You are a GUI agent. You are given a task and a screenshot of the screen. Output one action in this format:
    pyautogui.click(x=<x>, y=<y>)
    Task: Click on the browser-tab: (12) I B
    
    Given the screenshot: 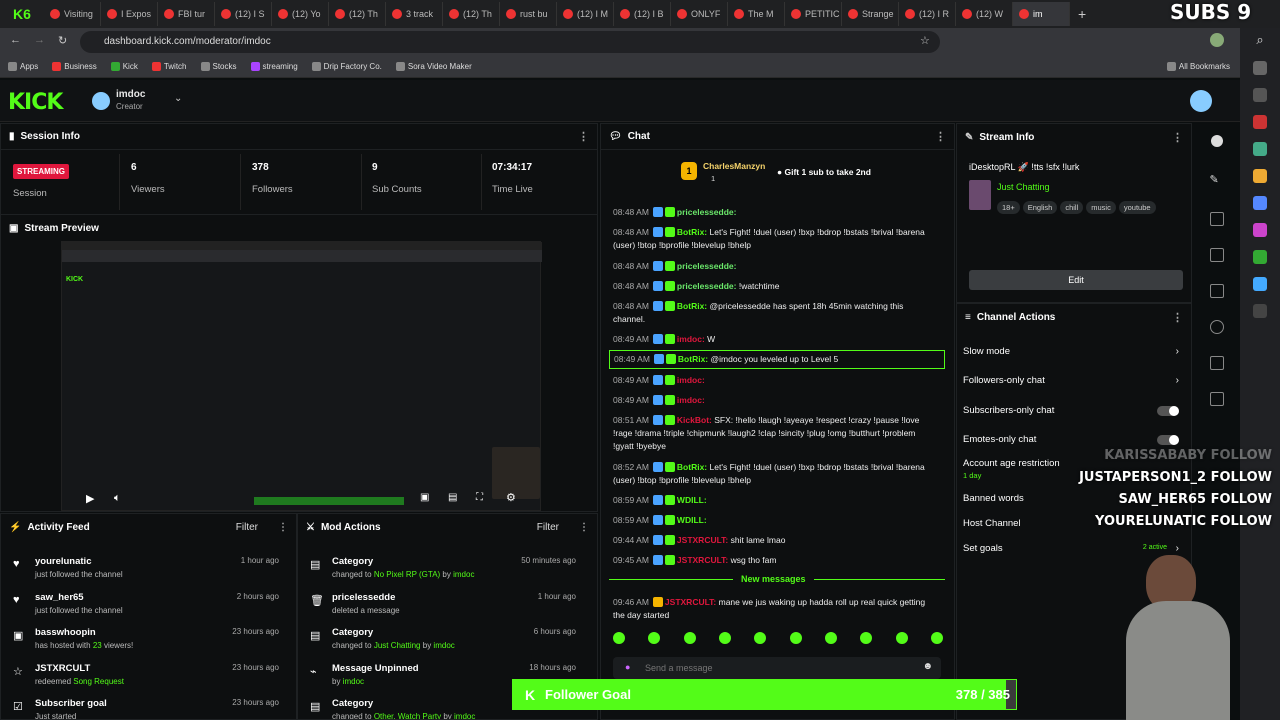 What is the action you would take?
    pyautogui.click(x=642, y=14)
    